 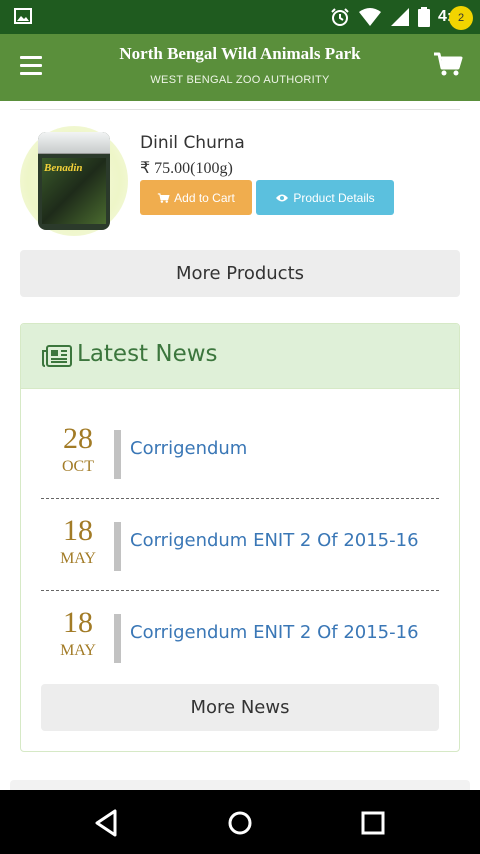 What do you see at coordinates (240, 53) in the screenshot?
I see `app-title: North Bengal Wild Animals Park` at bounding box center [240, 53].